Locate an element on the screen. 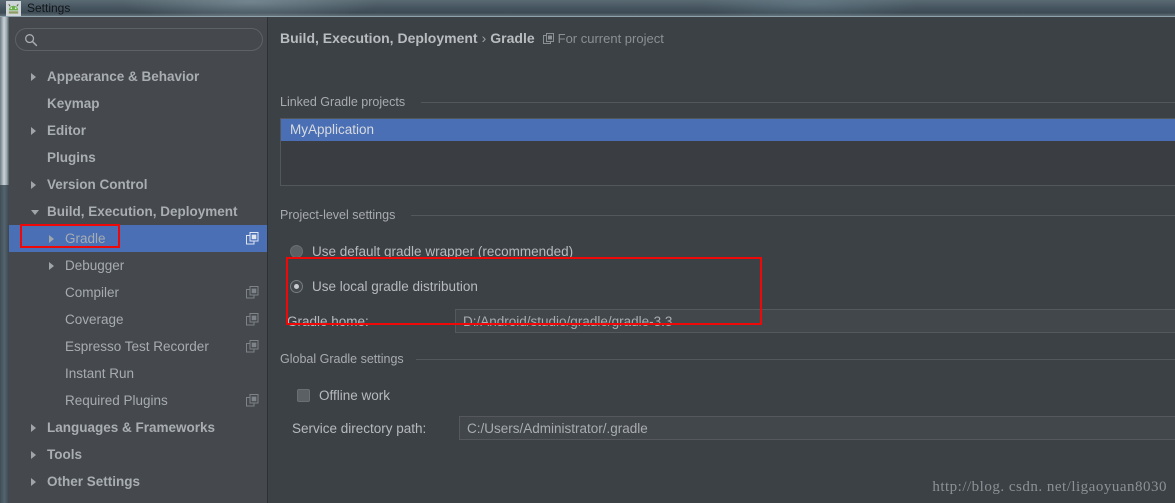 This screenshot has width=1175, height=503. sidebar-item-label: Gradle is located at coordinates (85, 238).